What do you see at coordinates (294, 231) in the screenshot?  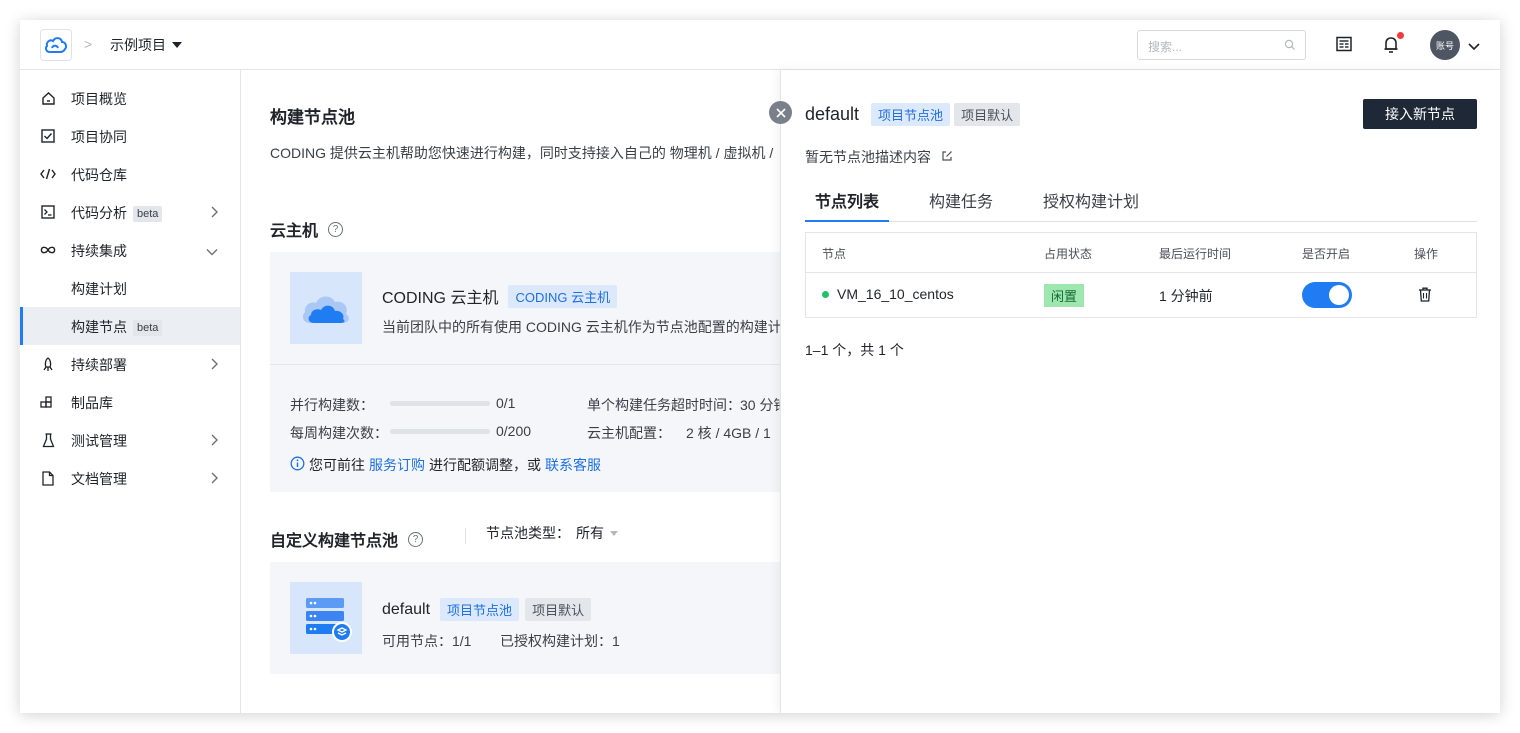 I see `cloud-section-title: 云主机` at bounding box center [294, 231].